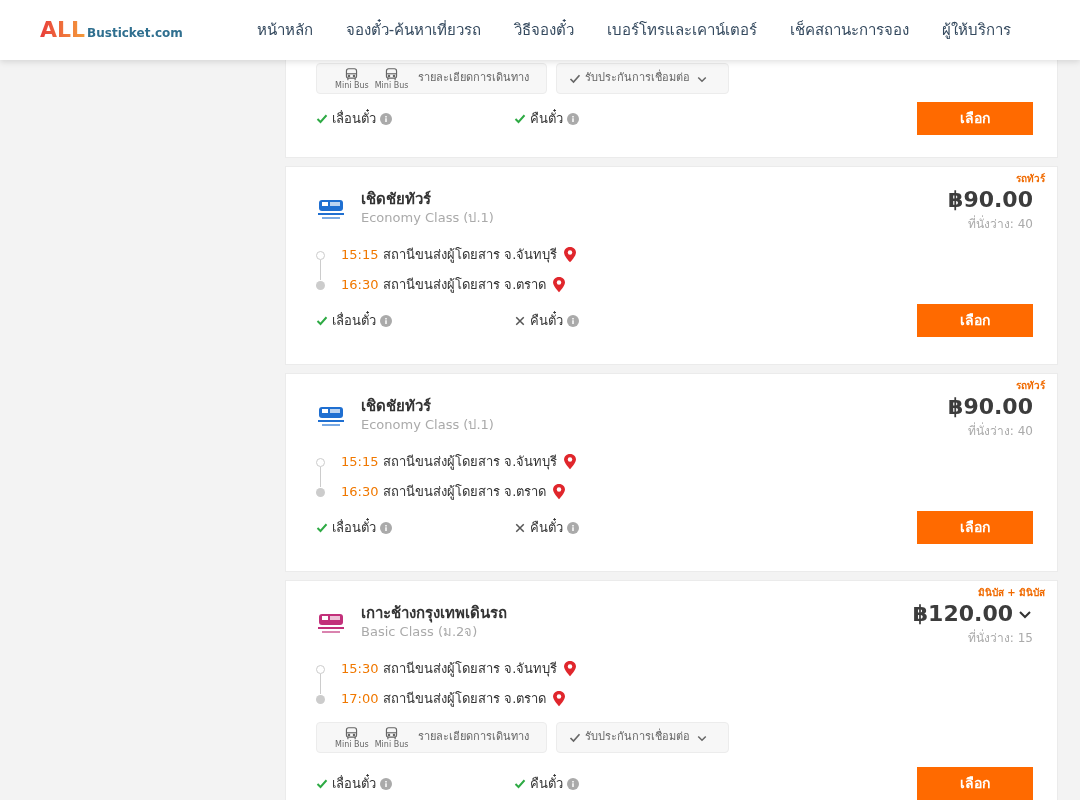 The image size is (1080, 800). Describe the element at coordinates (682, 30) in the screenshot. I see `nav-link: เบอร์โทรและเคาน์เตอร์` at that location.